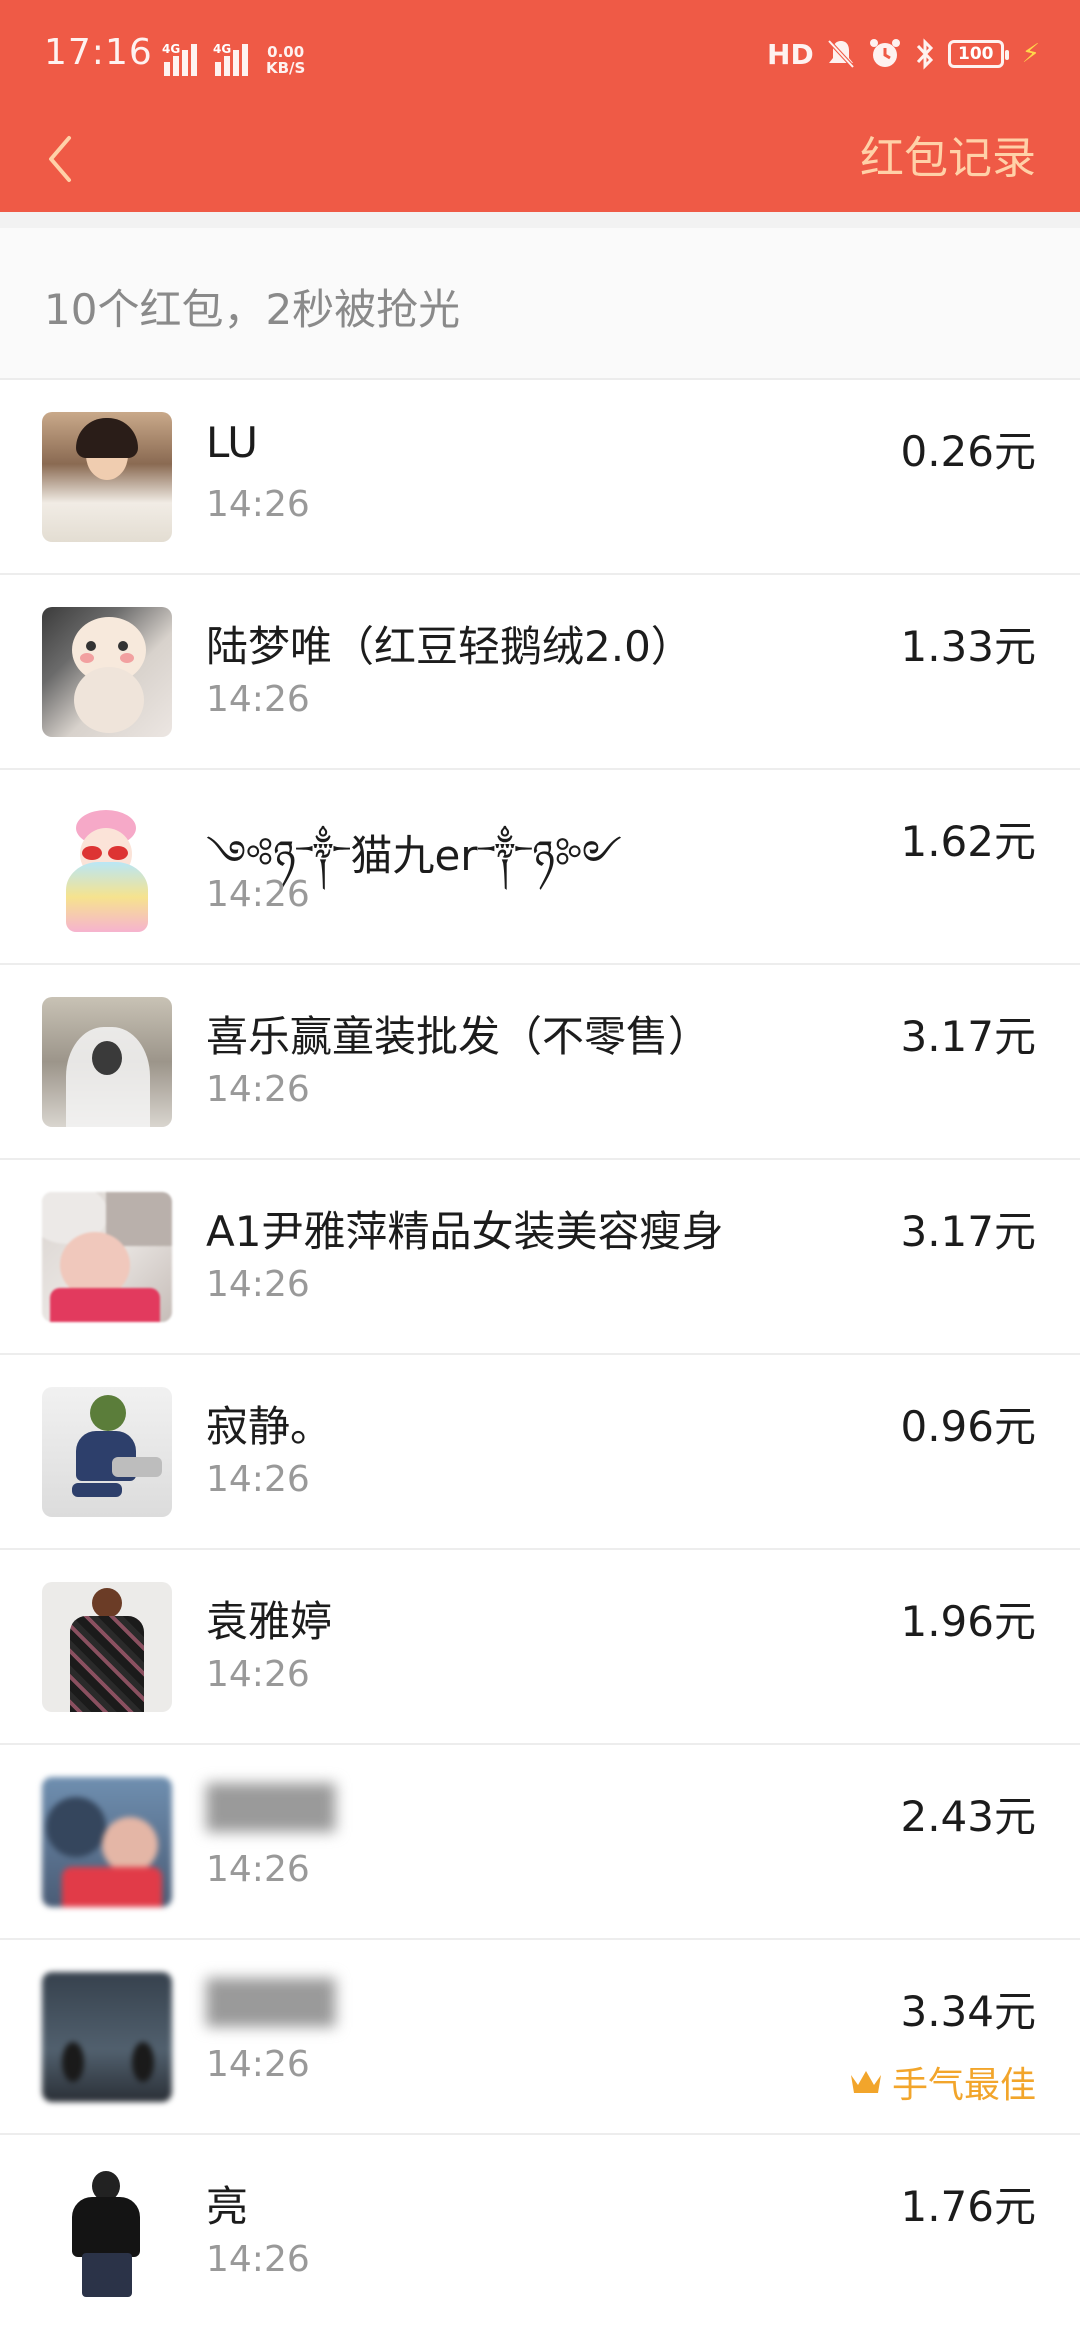 Image resolution: width=1080 pixels, height=2326 pixels. Describe the element at coordinates (540, 1647) in the screenshot. I see `list-item: 袁雅婷 14:26 1.96元` at that location.